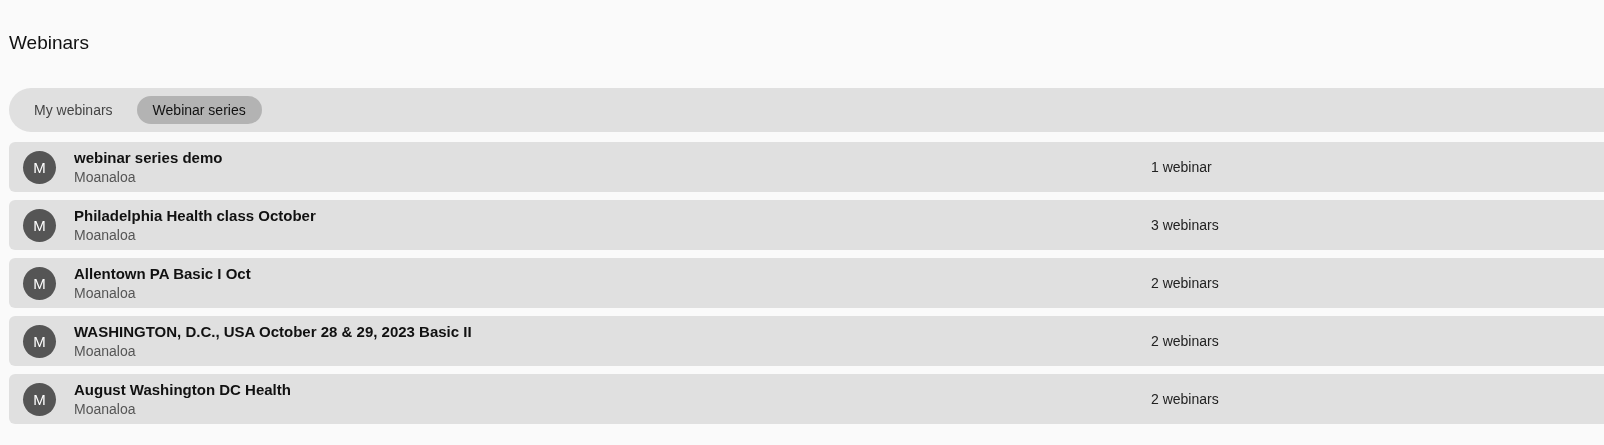  I want to click on webinar-count: 3 webinars, so click(1185, 225).